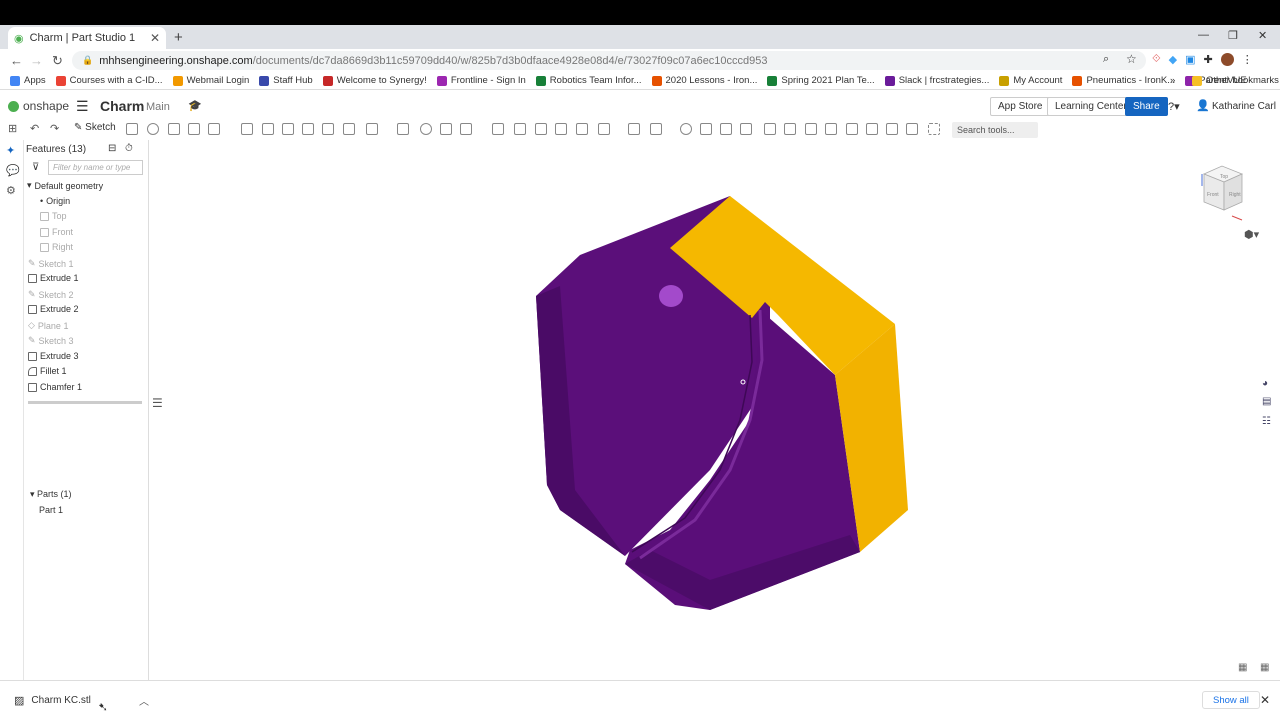  What do you see at coordinates (1173, 59) in the screenshot?
I see `extension-icon: ◆` at bounding box center [1173, 59].